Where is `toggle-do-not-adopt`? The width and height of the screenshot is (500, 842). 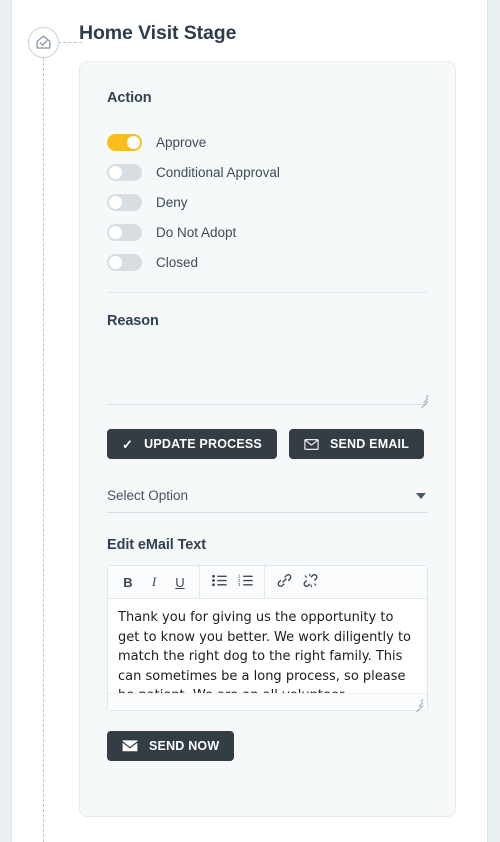 toggle-do-not-adopt is located at coordinates (124, 232).